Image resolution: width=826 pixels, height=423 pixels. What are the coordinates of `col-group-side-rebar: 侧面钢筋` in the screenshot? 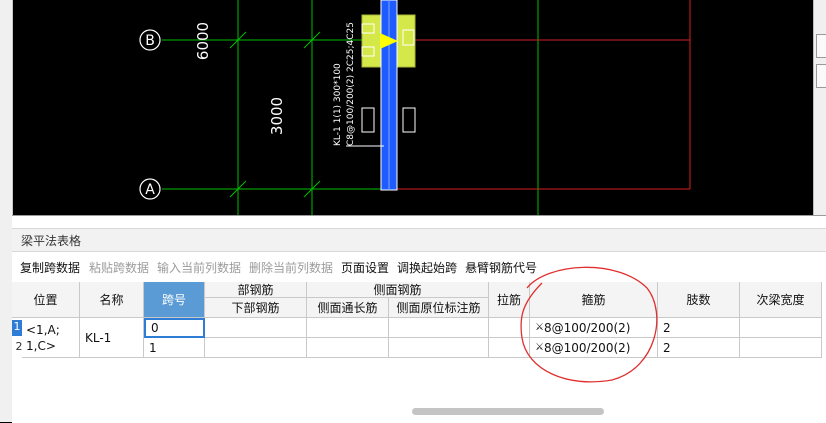 It's located at (398, 290).